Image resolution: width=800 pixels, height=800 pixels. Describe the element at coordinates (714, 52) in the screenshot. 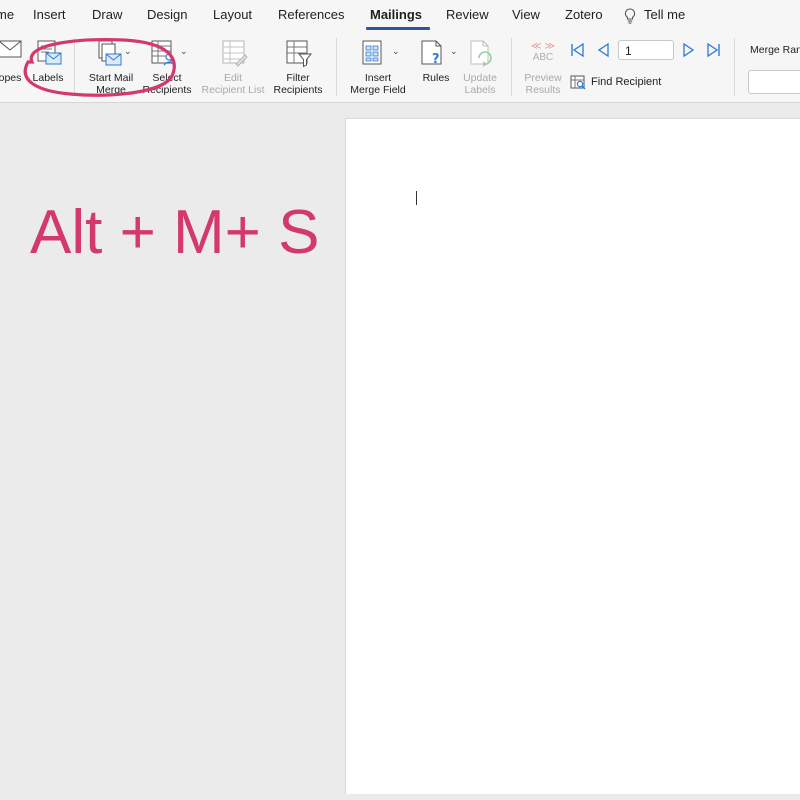

I see `last-record-icon` at that location.